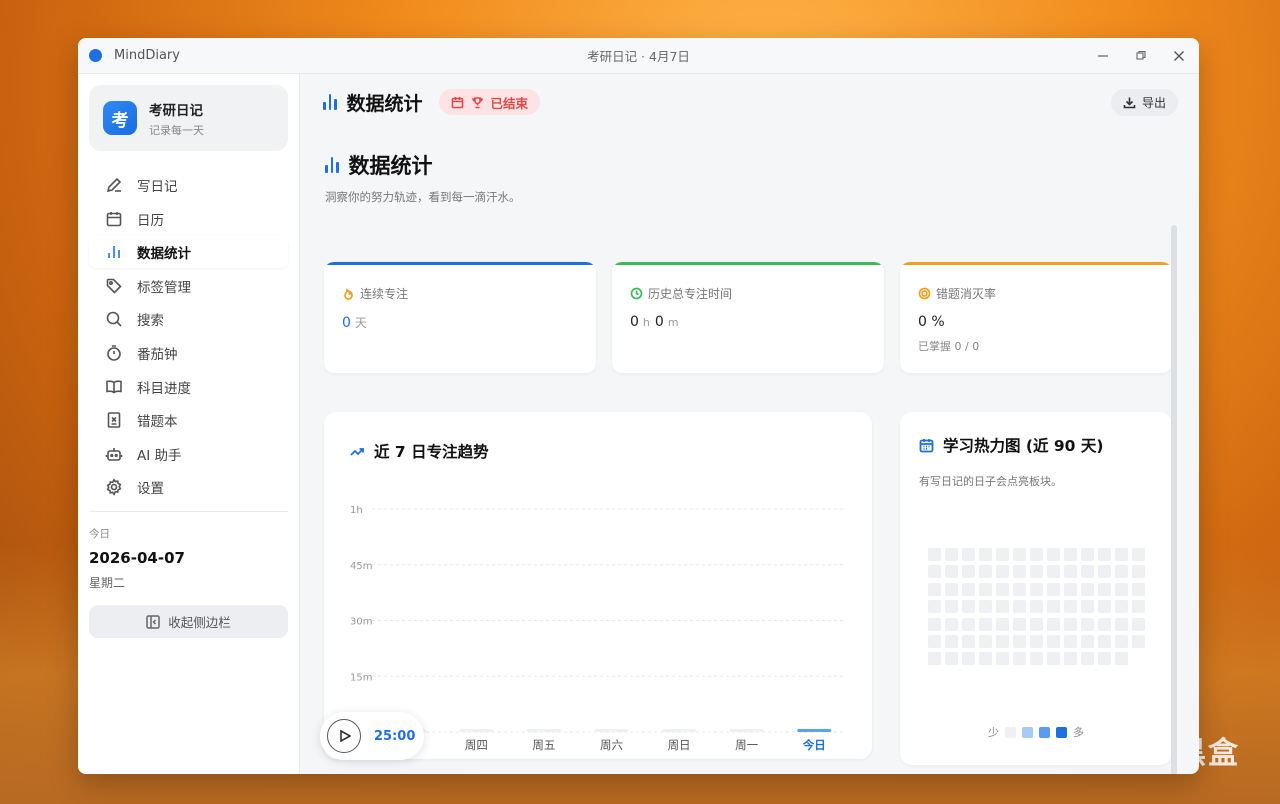  What do you see at coordinates (188, 185) in the screenshot?
I see `sidebar-item-write-diary: 写日记` at bounding box center [188, 185].